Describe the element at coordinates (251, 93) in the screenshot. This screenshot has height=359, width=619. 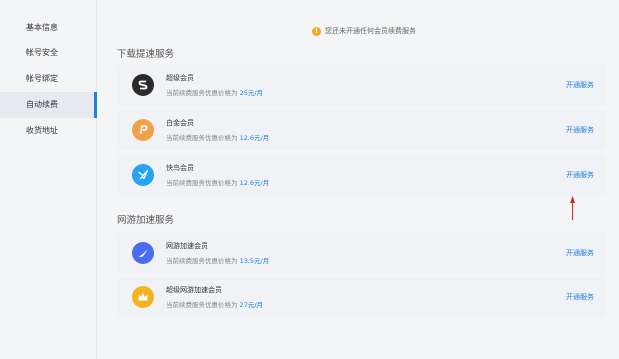
I see `card-price: 25元/月` at that location.